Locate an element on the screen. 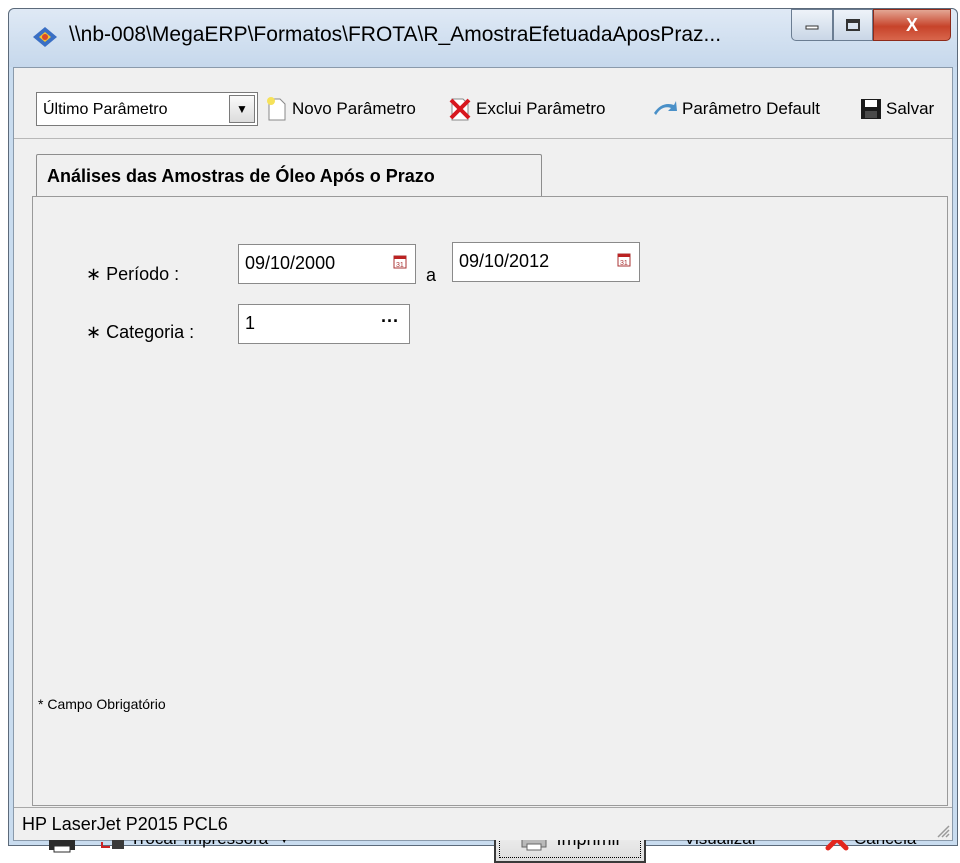 The height and width of the screenshot is (863, 960). delete-parameter-button: Exclui Parâmetro is located at coordinates (526, 109).